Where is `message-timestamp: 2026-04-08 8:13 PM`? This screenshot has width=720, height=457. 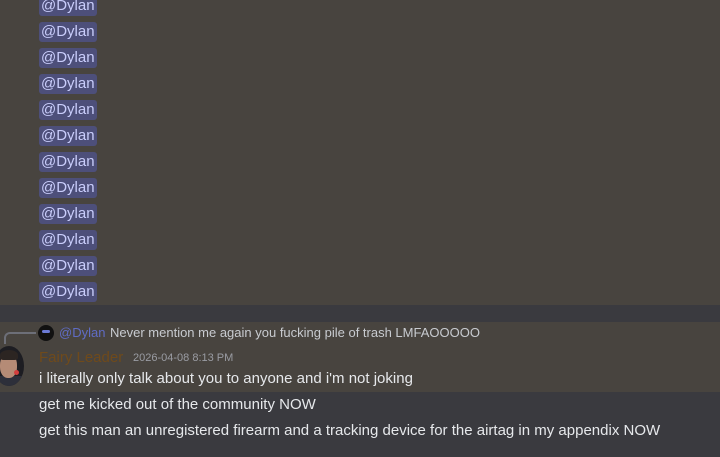
message-timestamp: 2026-04-08 8:13 PM is located at coordinates (183, 358).